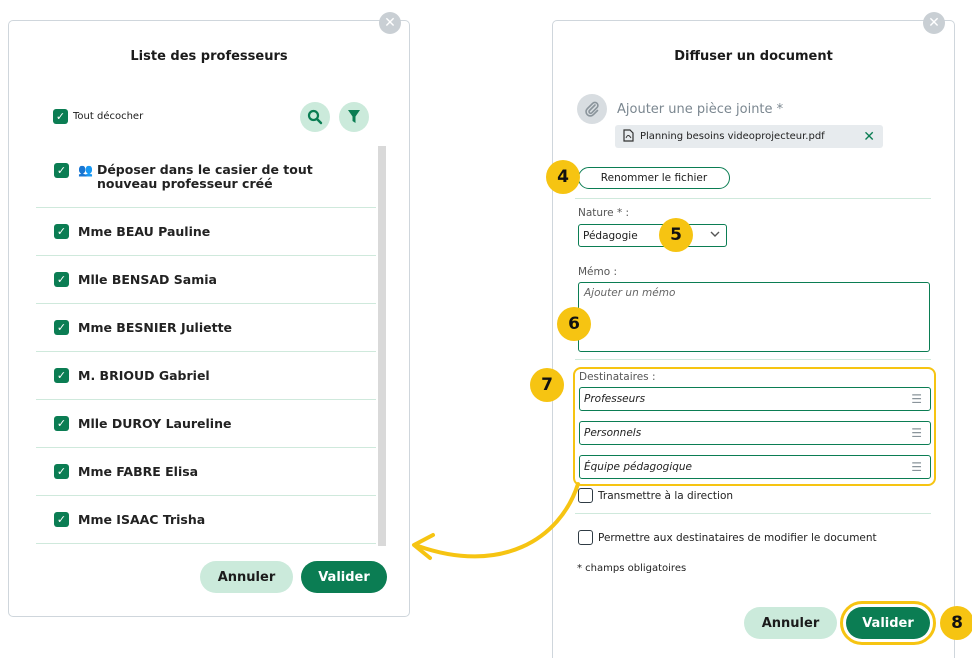 The height and width of the screenshot is (658, 972). What do you see at coordinates (700, 109) in the screenshot?
I see `add-attachment-label: Ajouter une pièce jointe *` at bounding box center [700, 109].